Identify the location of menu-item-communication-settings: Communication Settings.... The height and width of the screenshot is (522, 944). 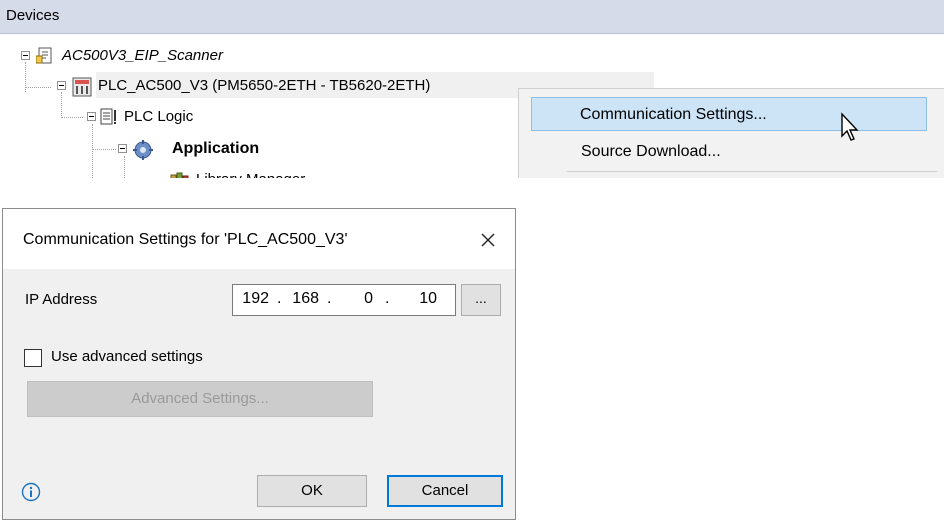
(729, 114).